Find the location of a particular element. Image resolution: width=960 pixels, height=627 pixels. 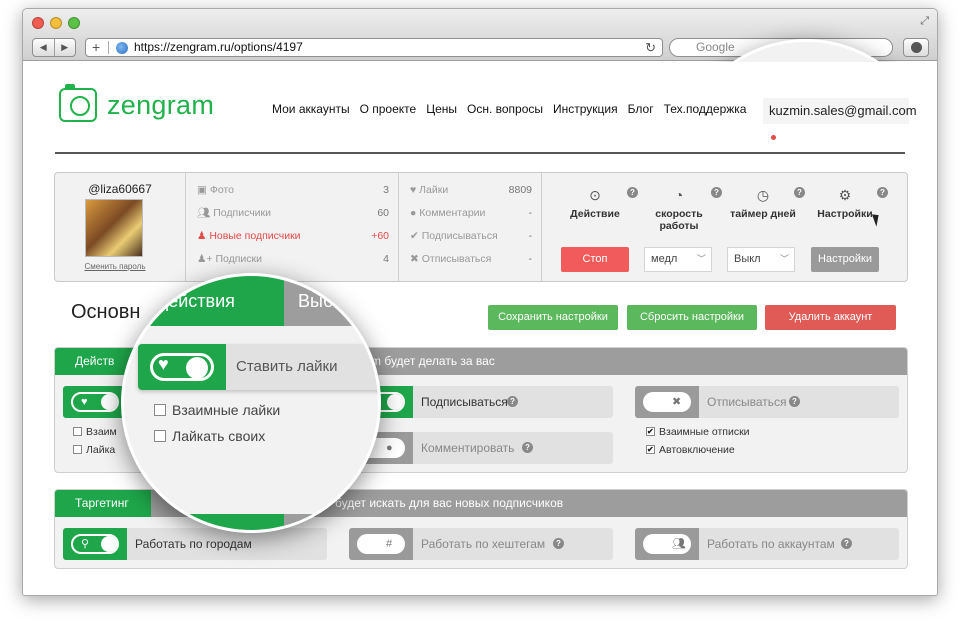

cities-toggle: ⚲ is located at coordinates (95, 544).